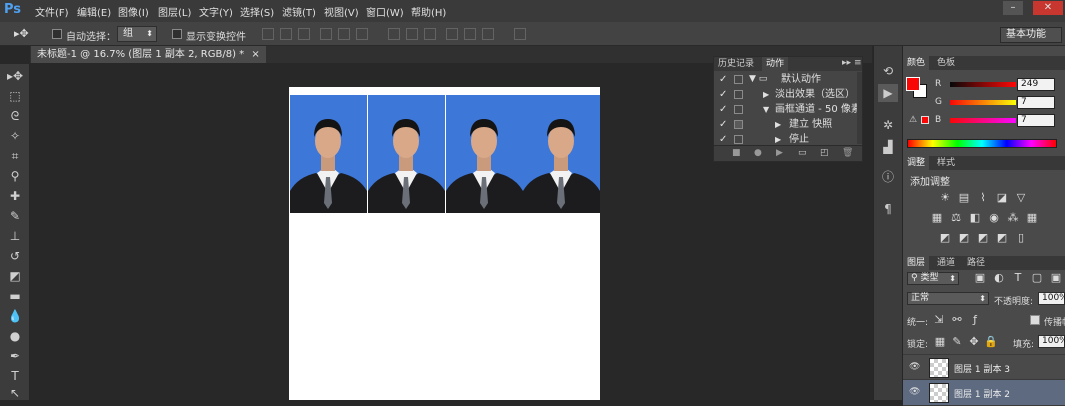 This screenshot has width=1065, height=406. Describe the element at coordinates (1002, 198) in the screenshot. I see `exposure-icon: ◪` at that location.